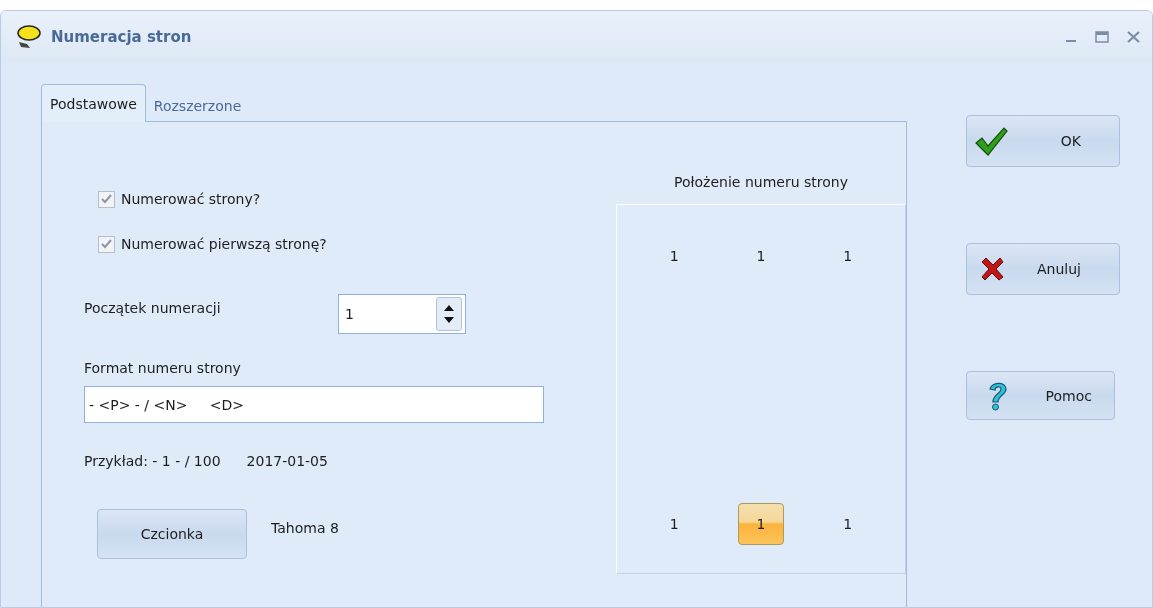  I want to click on checkbox-label: Numerować pierwszą stronę?, so click(224, 244).